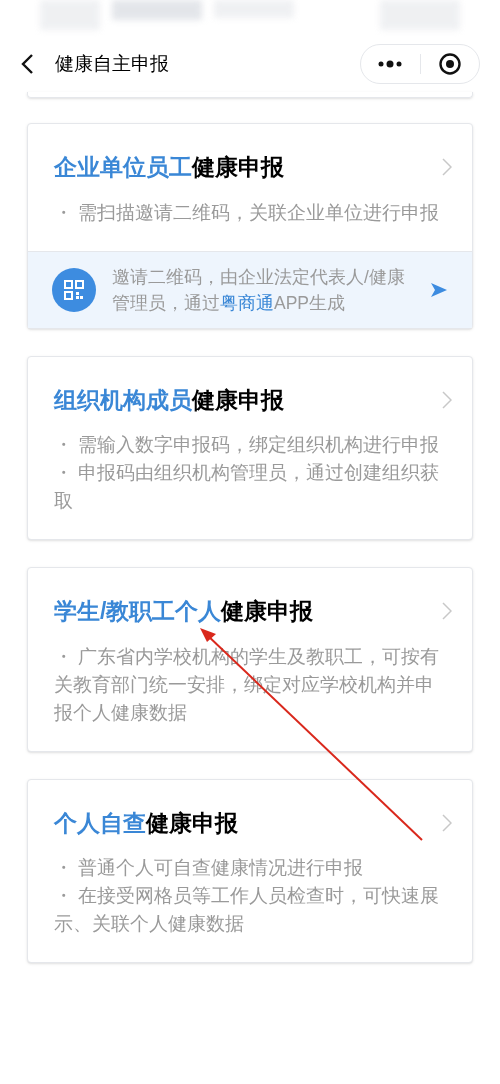  Describe the element at coordinates (169, 400) in the screenshot. I see `card-title: 组织机构成员健康申报` at that location.